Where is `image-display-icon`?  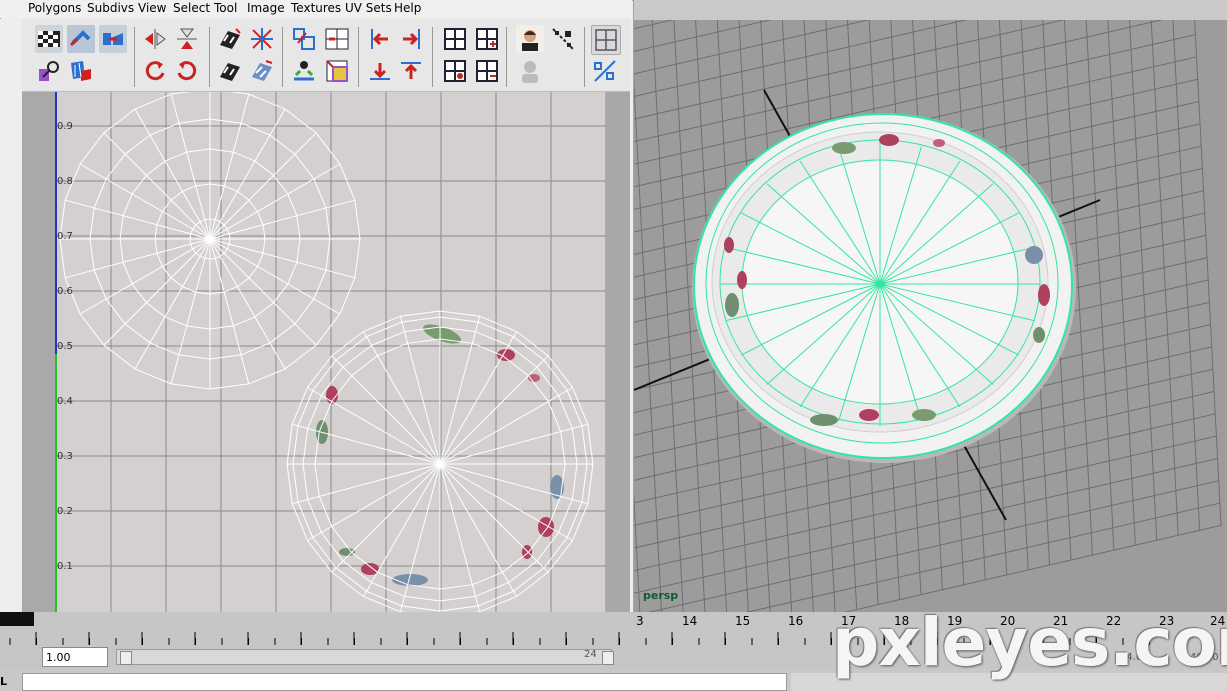
image-display-icon is located at coordinates (530, 39).